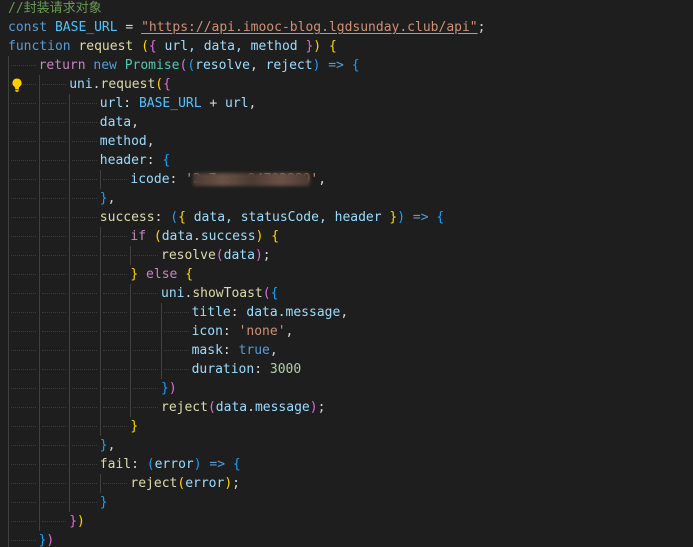 The image size is (693, 547). What do you see at coordinates (313, 312) in the screenshot?
I see `code-token: message` at bounding box center [313, 312].